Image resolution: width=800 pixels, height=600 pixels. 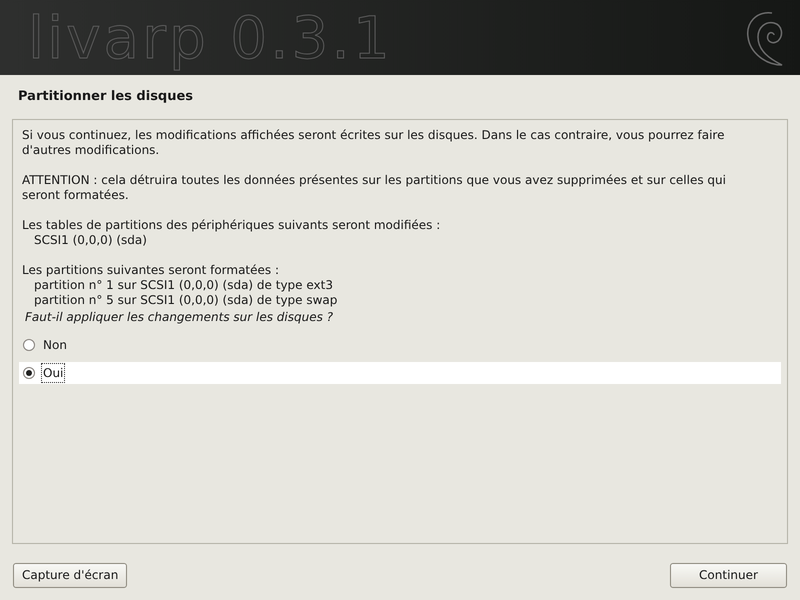 What do you see at coordinates (728, 575) in the screenshot?
I see `continue-button: Continuer` at bounding box center [728, 575].